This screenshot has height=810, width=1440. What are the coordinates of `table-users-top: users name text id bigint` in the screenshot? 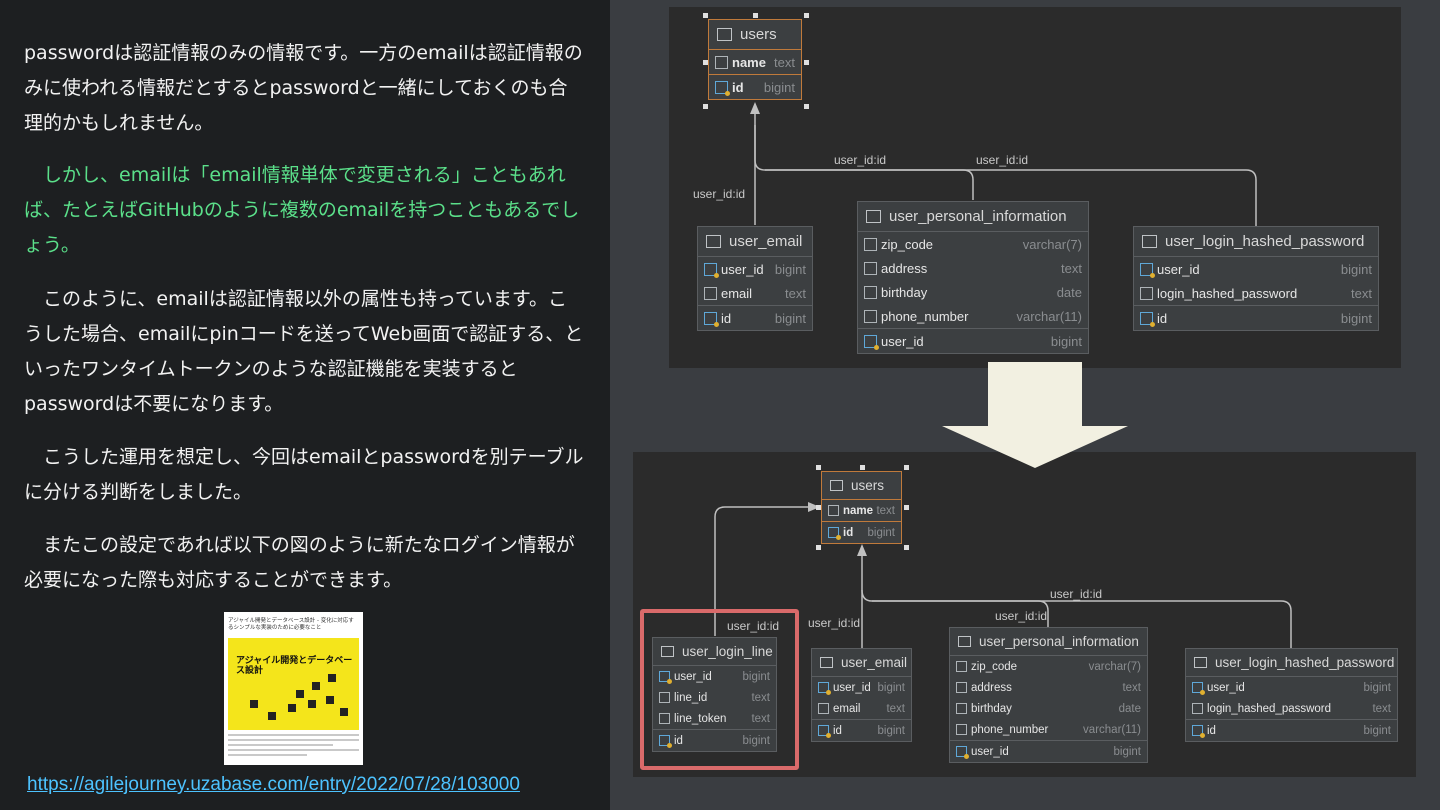 It's located at (755, 59).